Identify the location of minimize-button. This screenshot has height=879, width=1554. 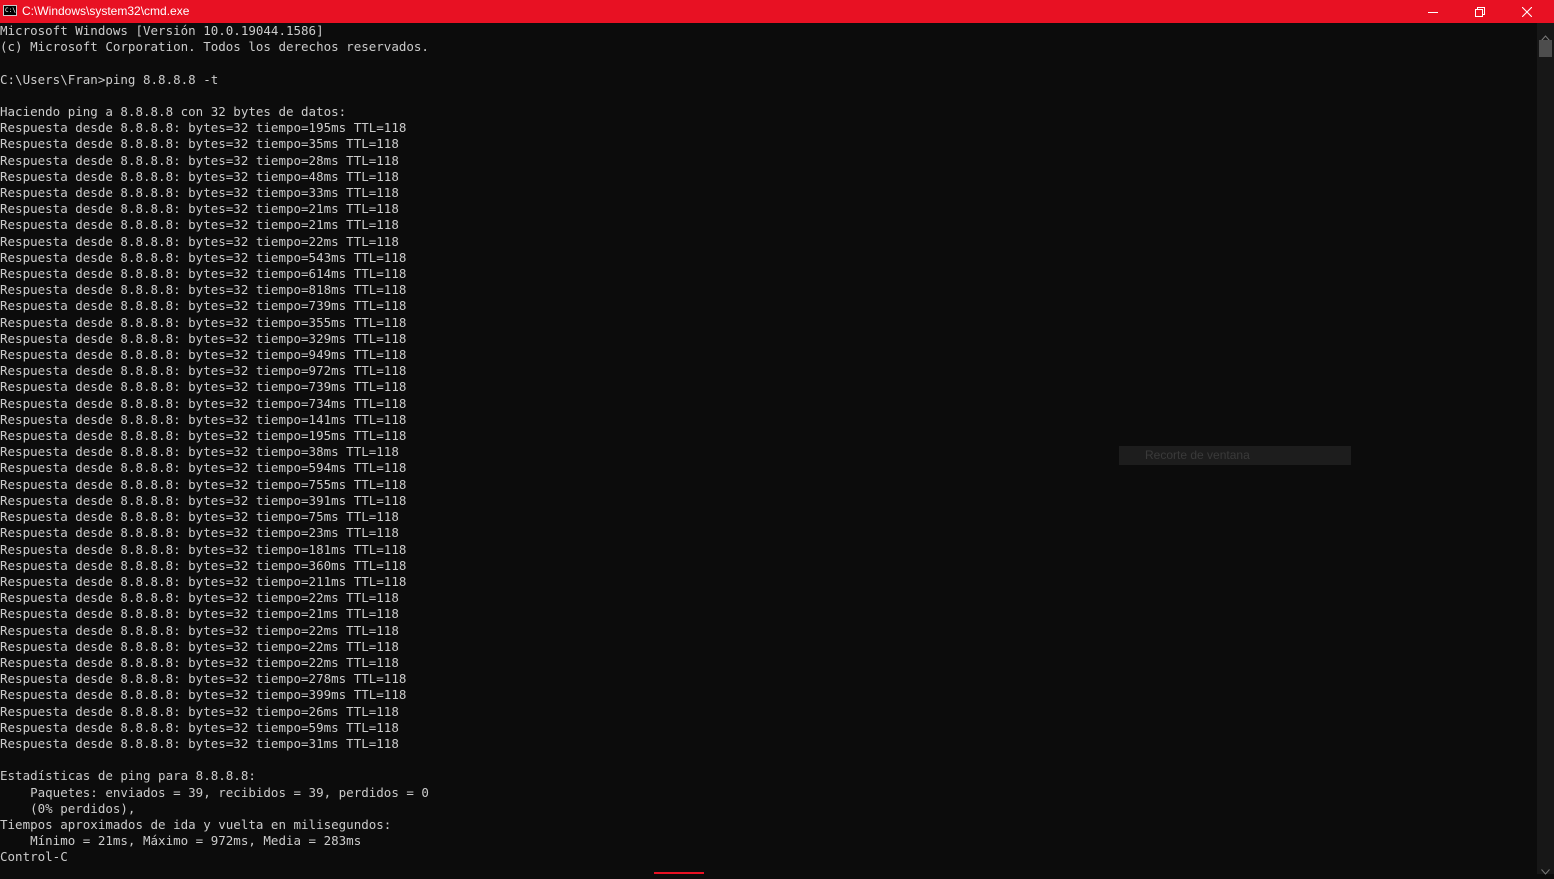
(1433, 11).